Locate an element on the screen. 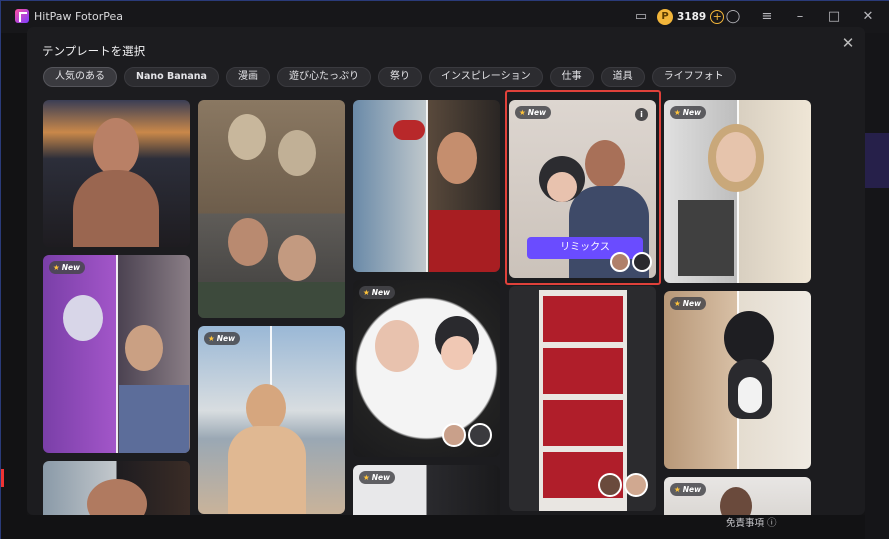 The width and height of the screenshot is (889, 539). penguin-head is located at coordinates (749, 338).